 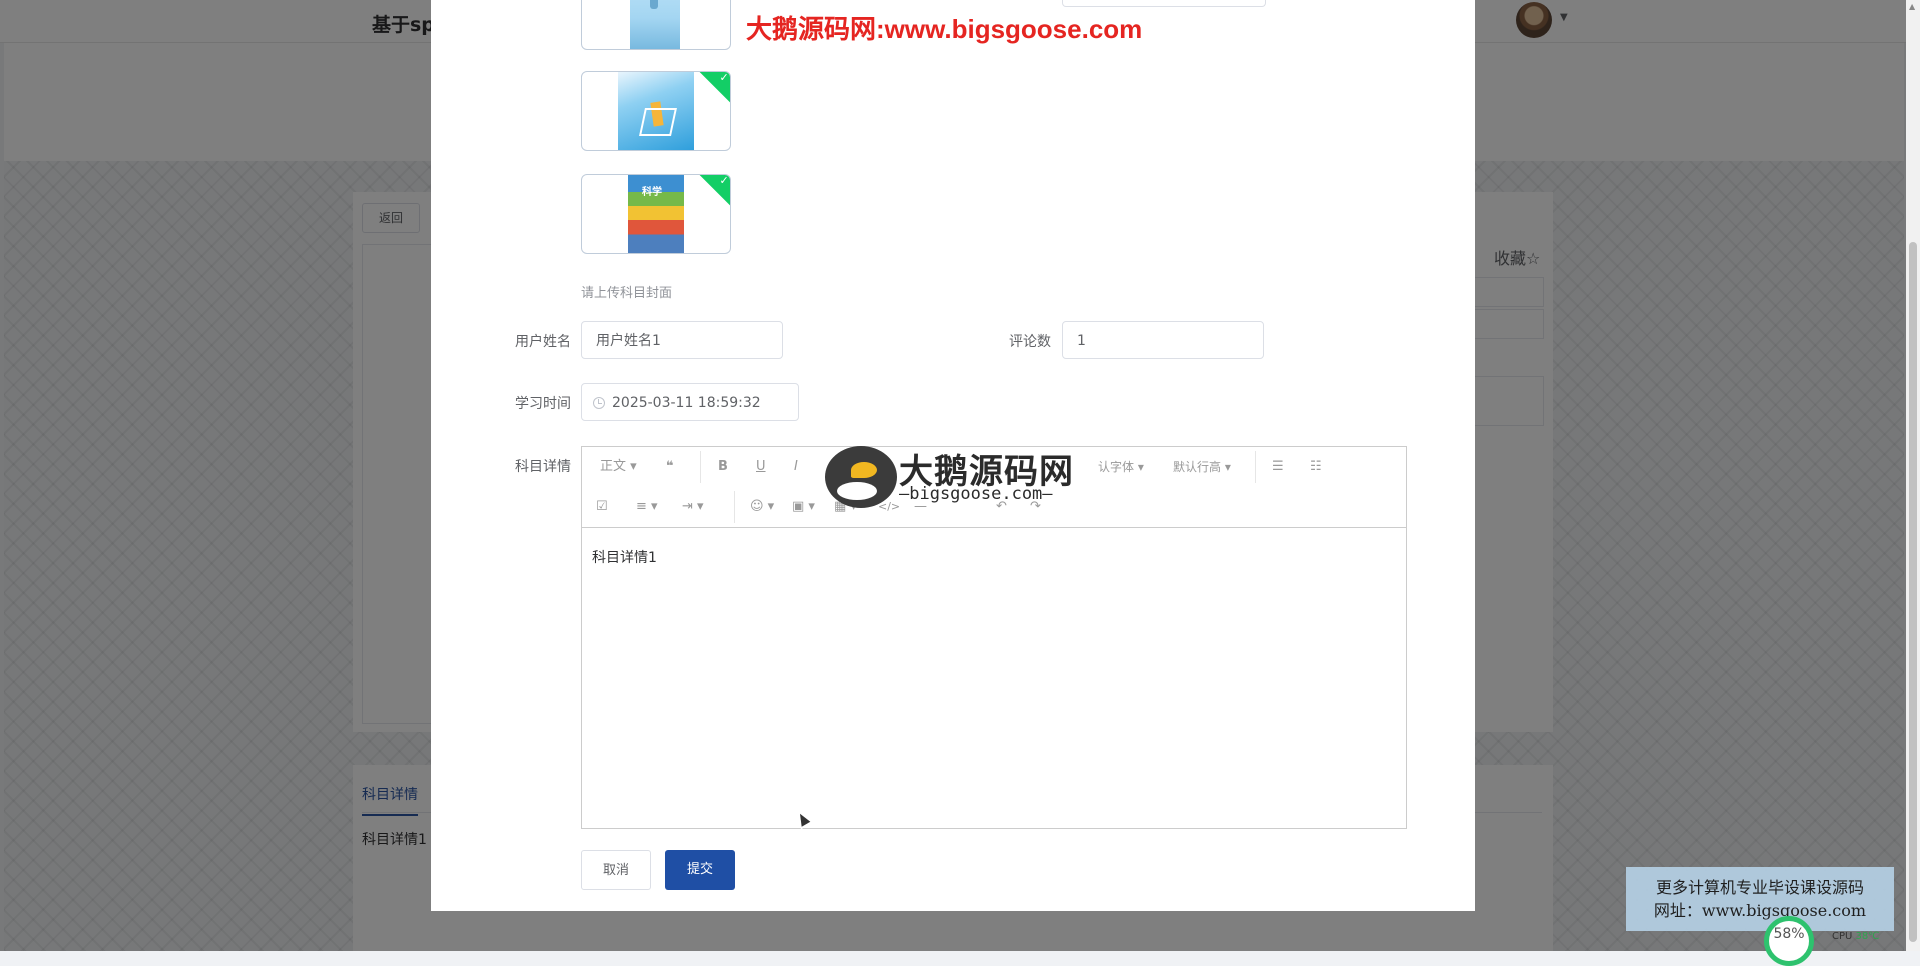 I want to click on paragraph-format-dropdown: 正文 ▾, so click(x=618, y=467).